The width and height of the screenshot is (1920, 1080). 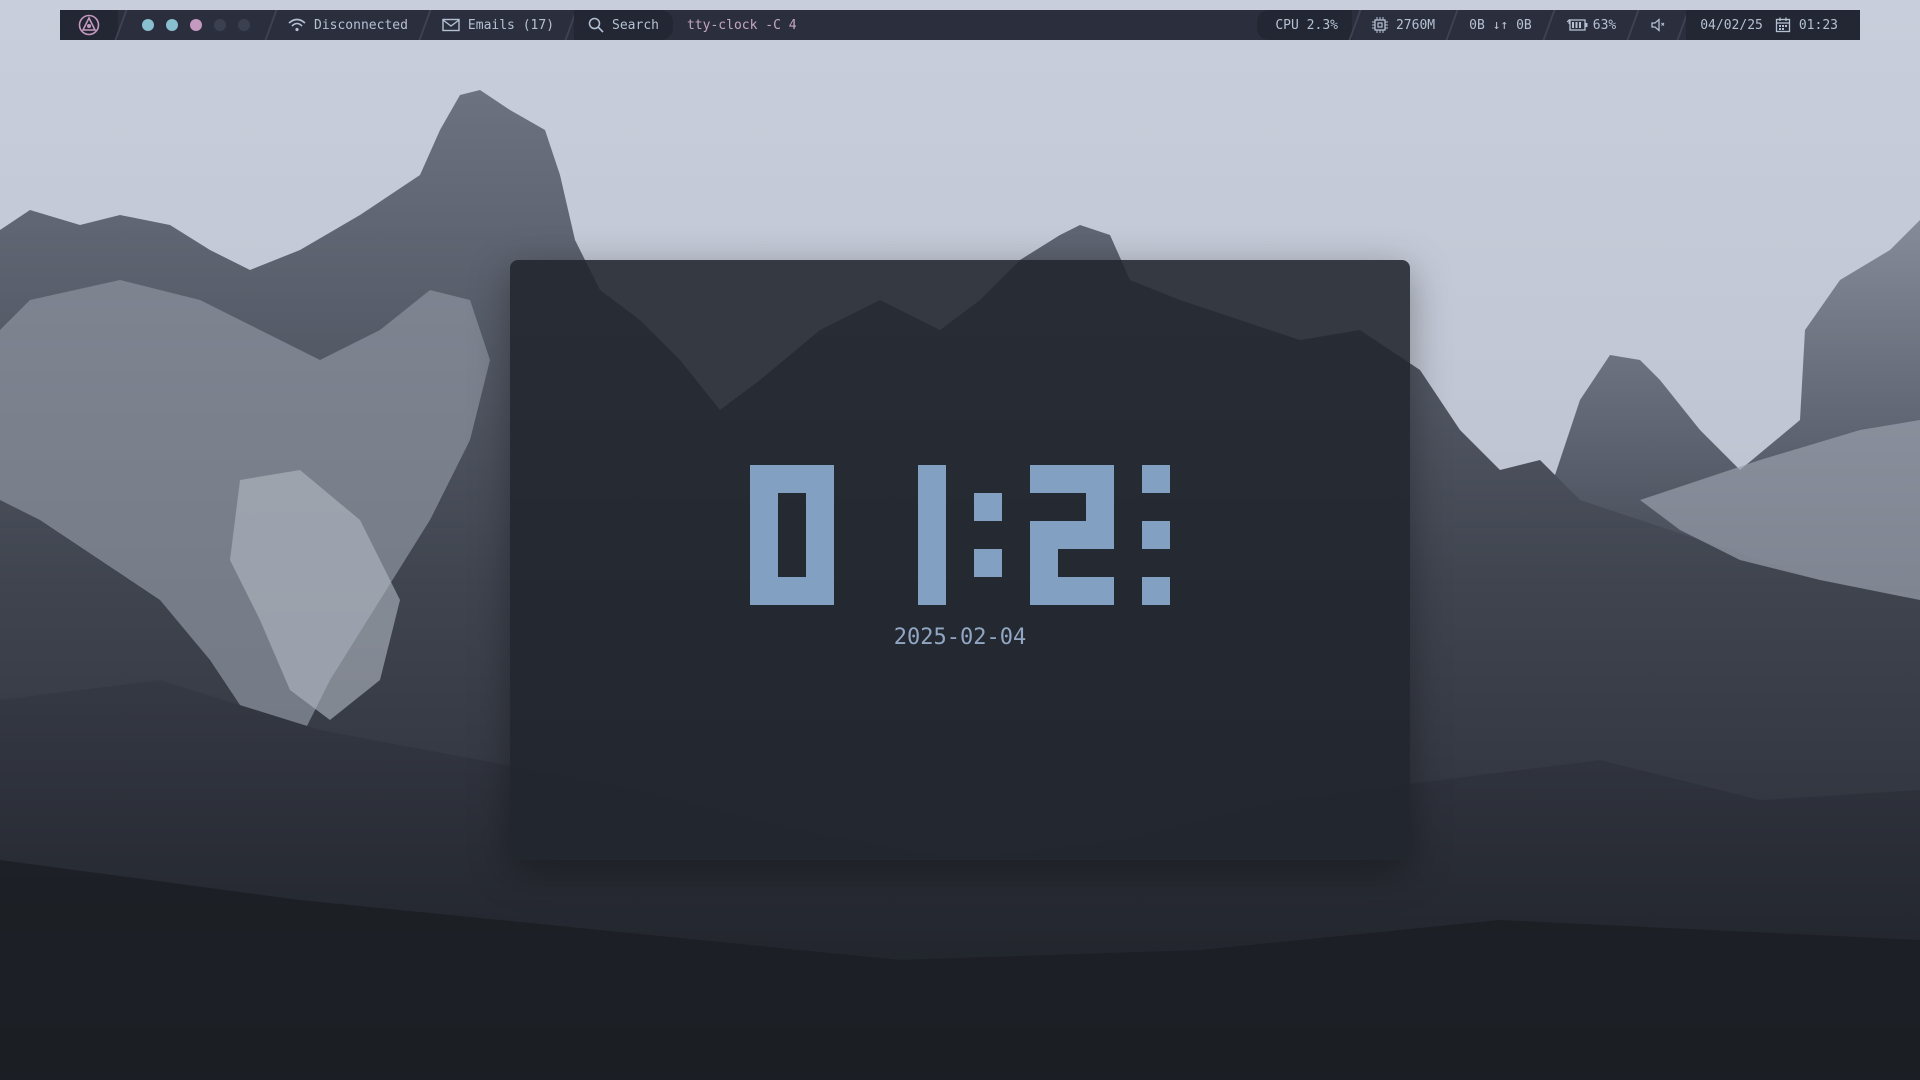 I want to click on arch-logo-icon, so click(x=89, y=25).